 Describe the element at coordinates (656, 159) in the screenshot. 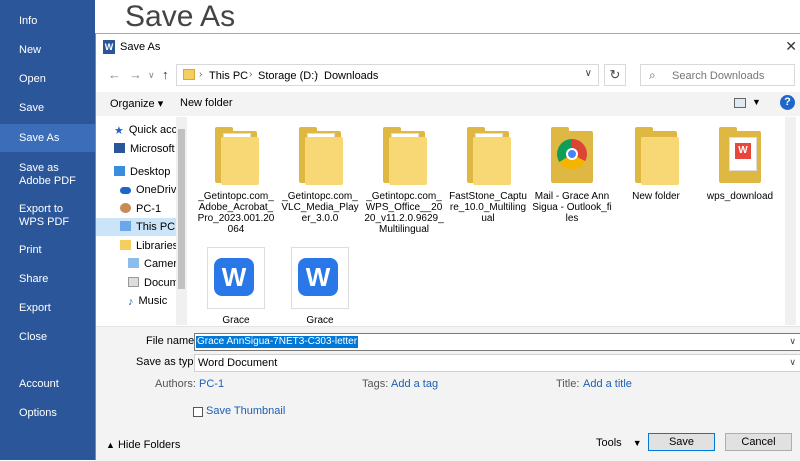

I see `folder-item: New folder` at that location.